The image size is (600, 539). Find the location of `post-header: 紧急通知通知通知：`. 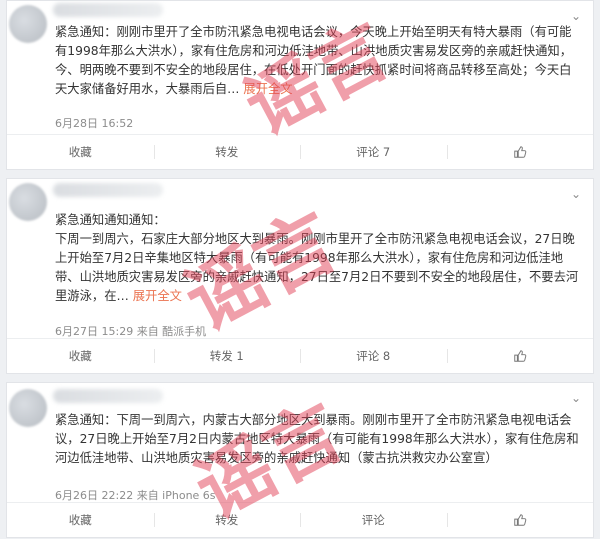

post-header: 紧急通知通知通知： is located at coordinates (110, 220).